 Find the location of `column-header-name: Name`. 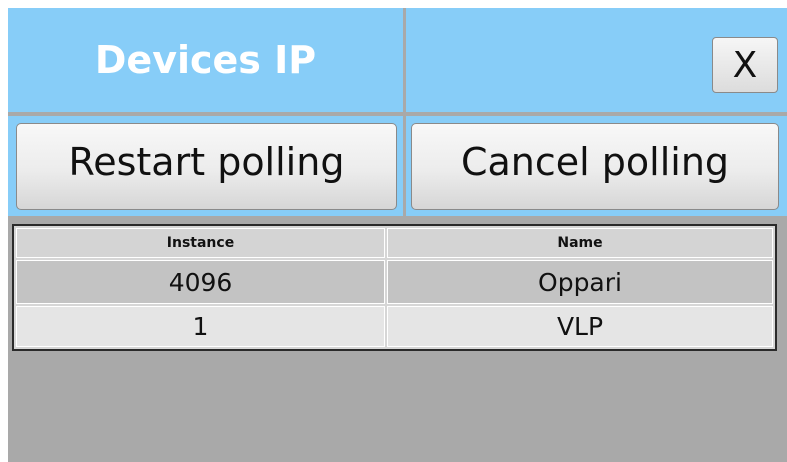

column-header-name: Name is located at coordinates (580, 243).